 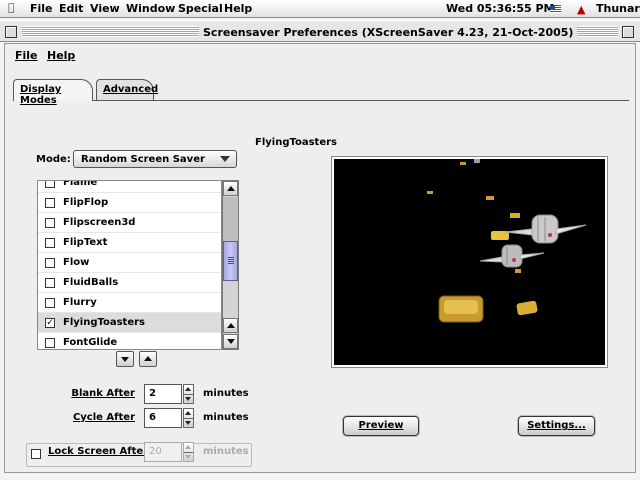 What do you see at coordinates (321, 100) in the screenshot?
I see `tab-panel-divider` at bounding box center [321, 100].